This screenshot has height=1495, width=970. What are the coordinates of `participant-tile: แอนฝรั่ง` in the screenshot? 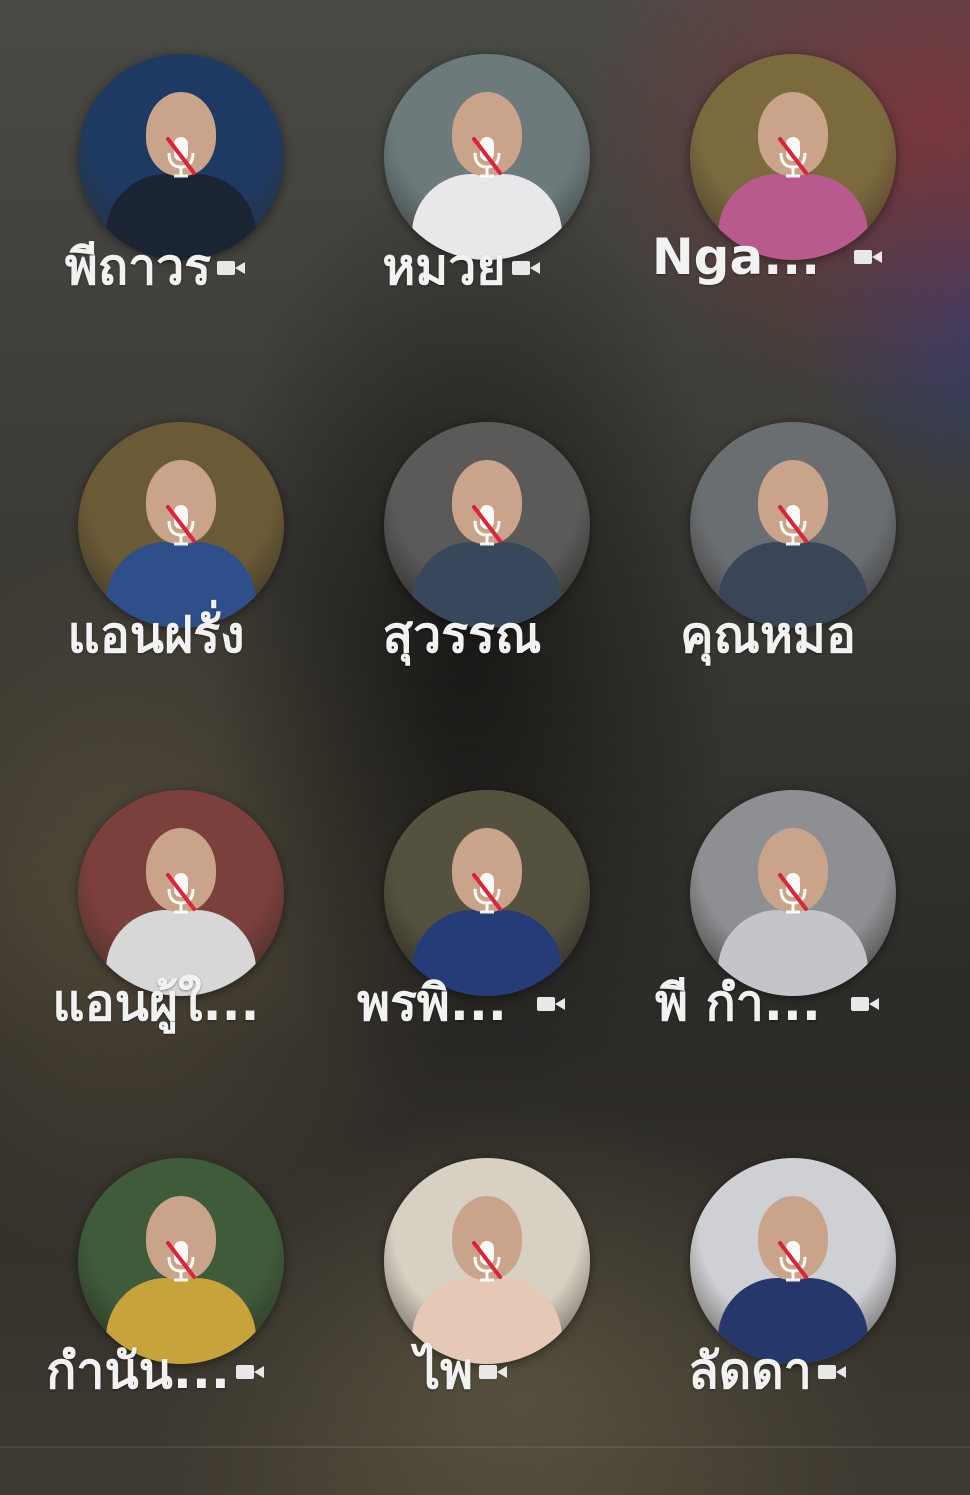 It's located at (156, 548).